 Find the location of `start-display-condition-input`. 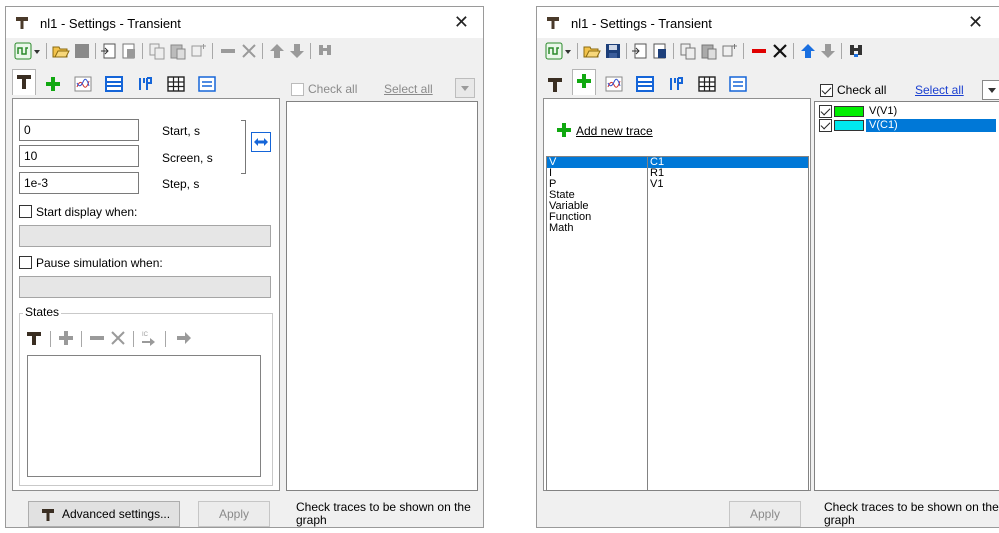

start-display-condition-input is located at coordinates (145, 236).